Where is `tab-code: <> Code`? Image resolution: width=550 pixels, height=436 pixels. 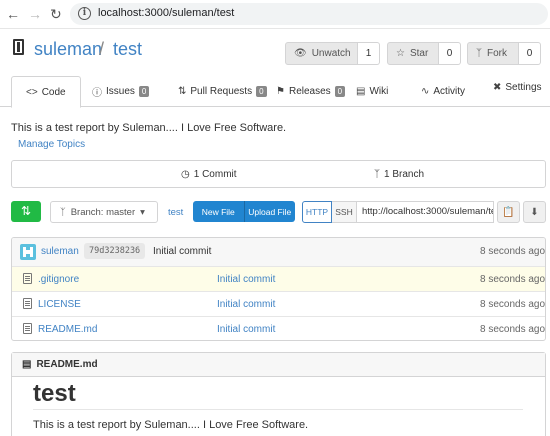 tab-code: <> Code is located at coordinates (46, 92).